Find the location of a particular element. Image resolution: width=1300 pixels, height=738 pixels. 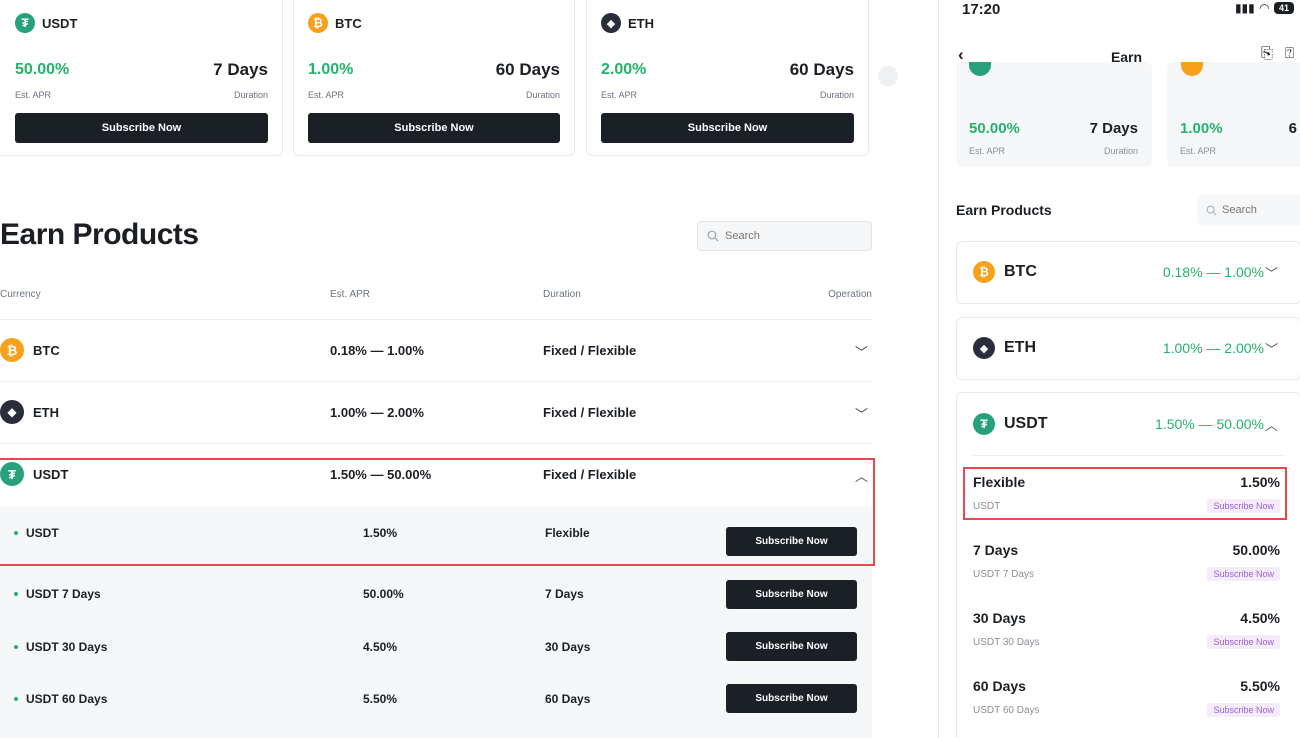

product-item: 7 Days 50.00% USDT 7 Days Subscribe Now is located at coordinates (1126, 568).